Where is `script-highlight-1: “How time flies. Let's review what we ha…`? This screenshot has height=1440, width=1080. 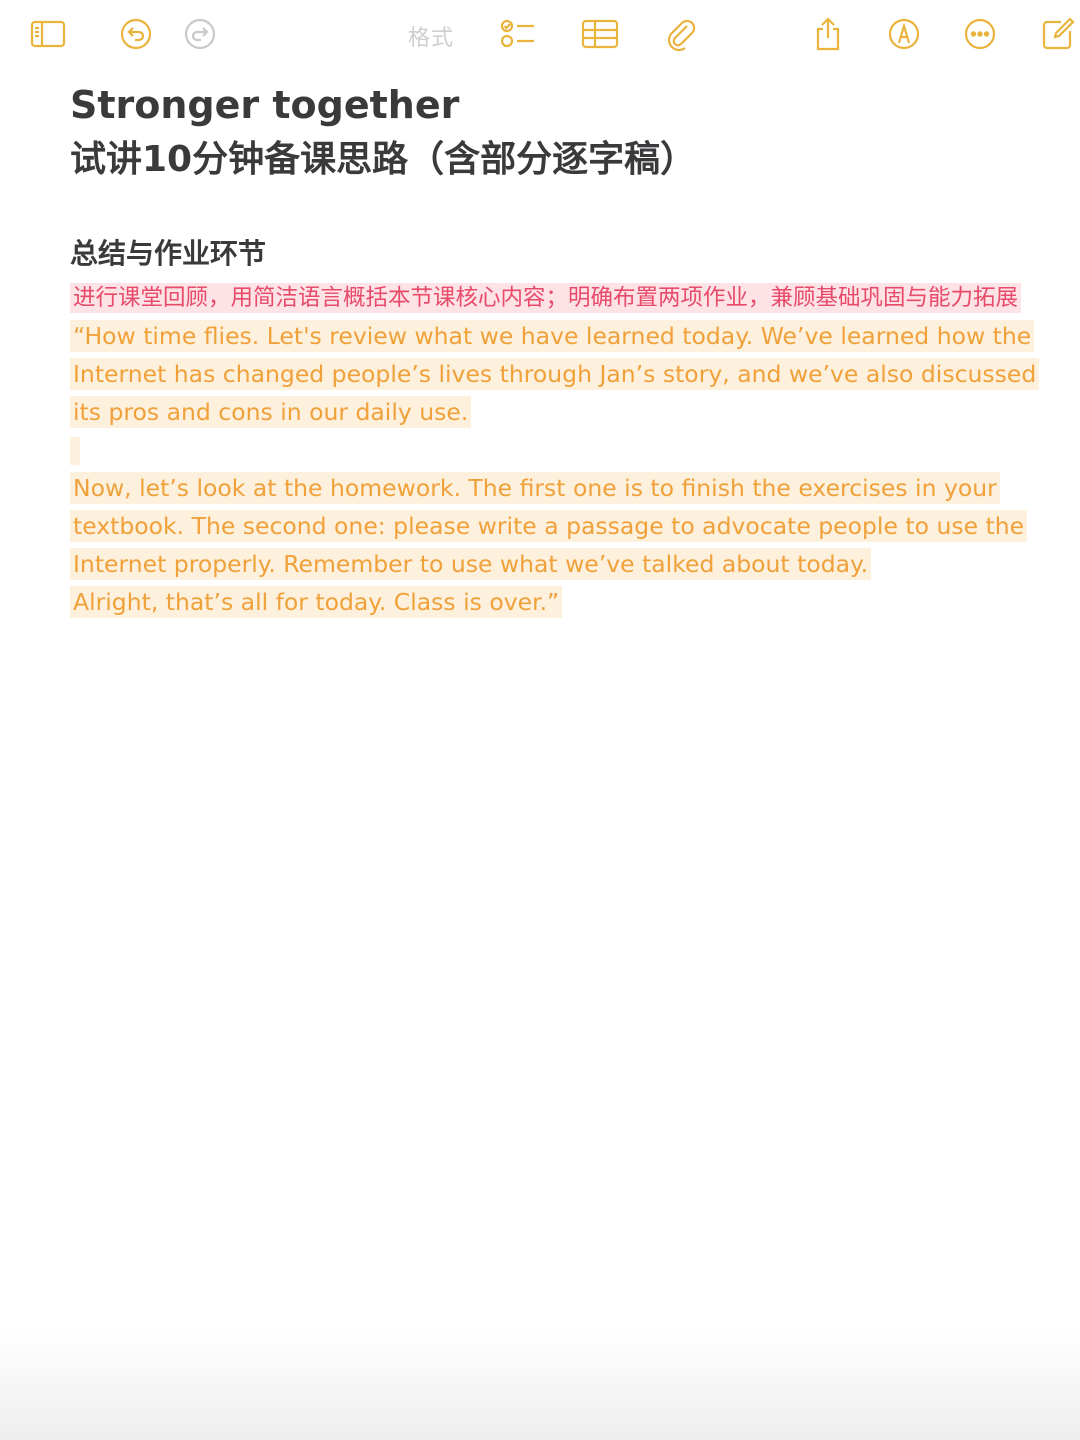
script-highlight-1: “How time flies. Let's review what we ha… is located at coordinates (555, 374).